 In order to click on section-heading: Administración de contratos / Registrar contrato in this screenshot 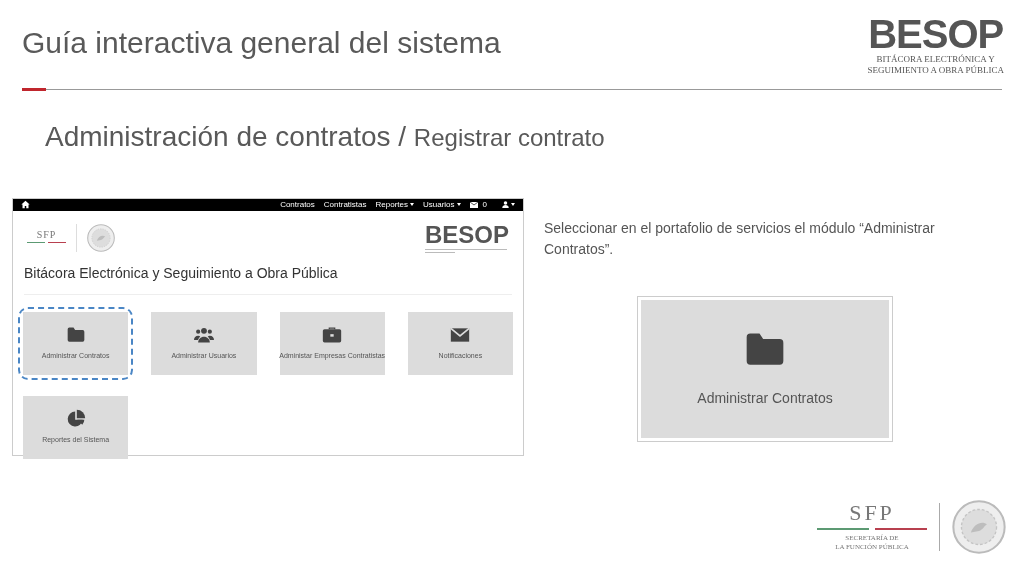, I will do `click(325, 136)`.